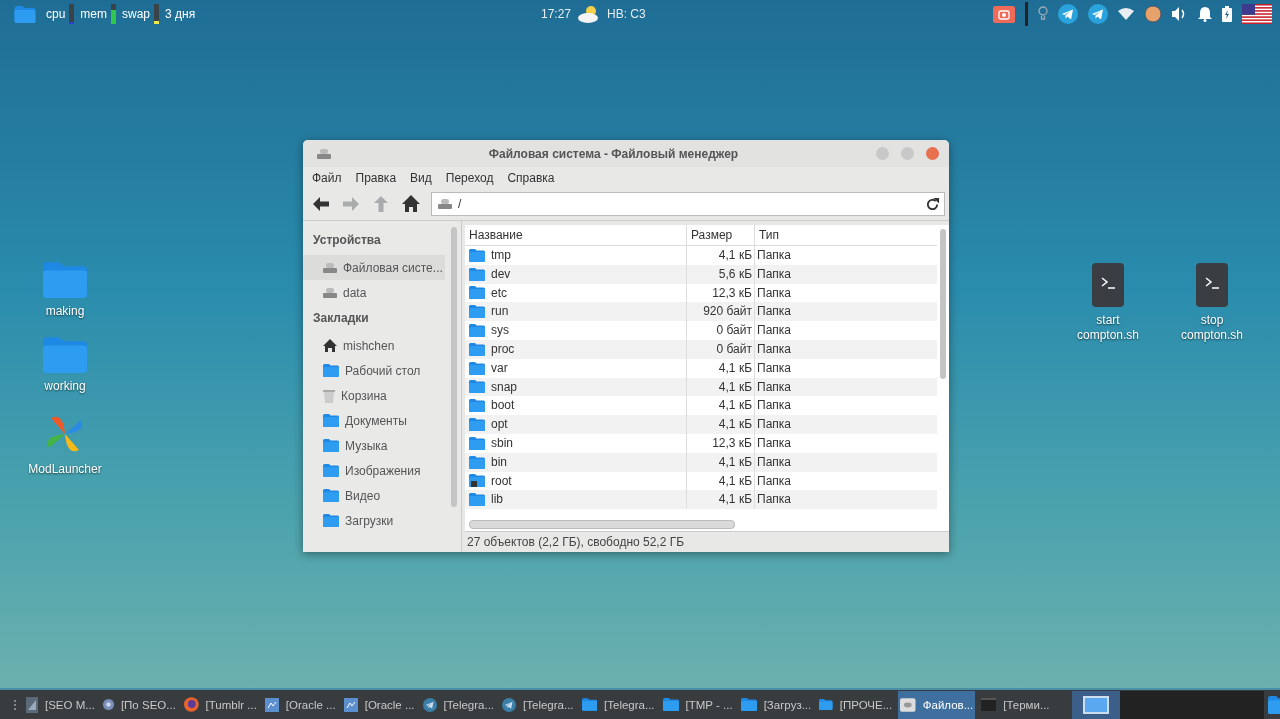 This screenshot has height=719, width=1280. What do you see at coordinates (846, 235) in the screenshot?
I see `column-header: Тип` at bounding box center [846, 235].